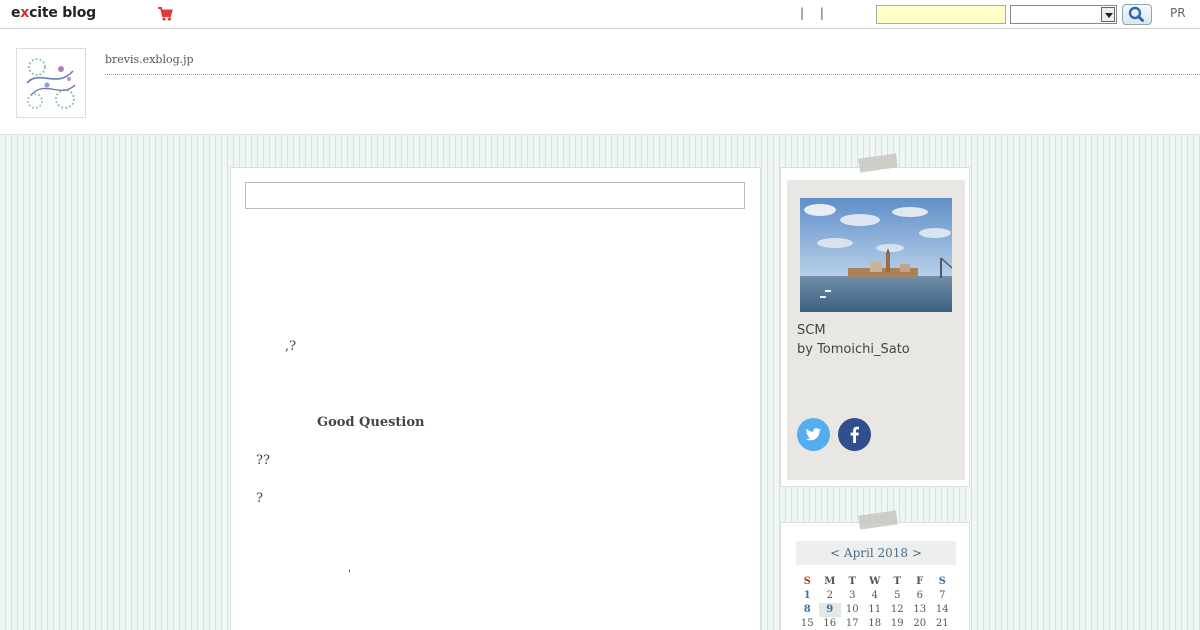 The height and width of the screenshot is (630, 1200). What do you see at coordinates (263, 460) in the screenshot?
I see `post-text-line: ??` at bounding box center [263, 460].